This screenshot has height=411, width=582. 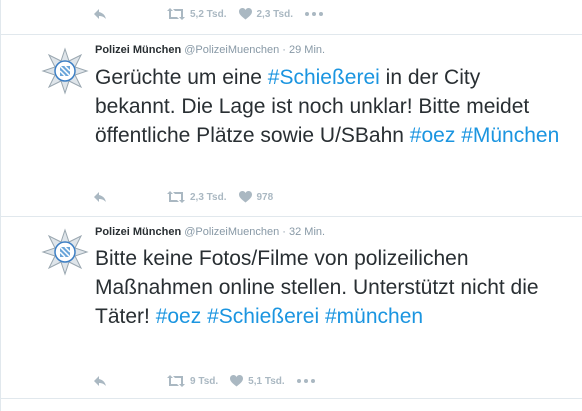 I want to click on hashtag-link: #münchen, so click(x=374, y=316).